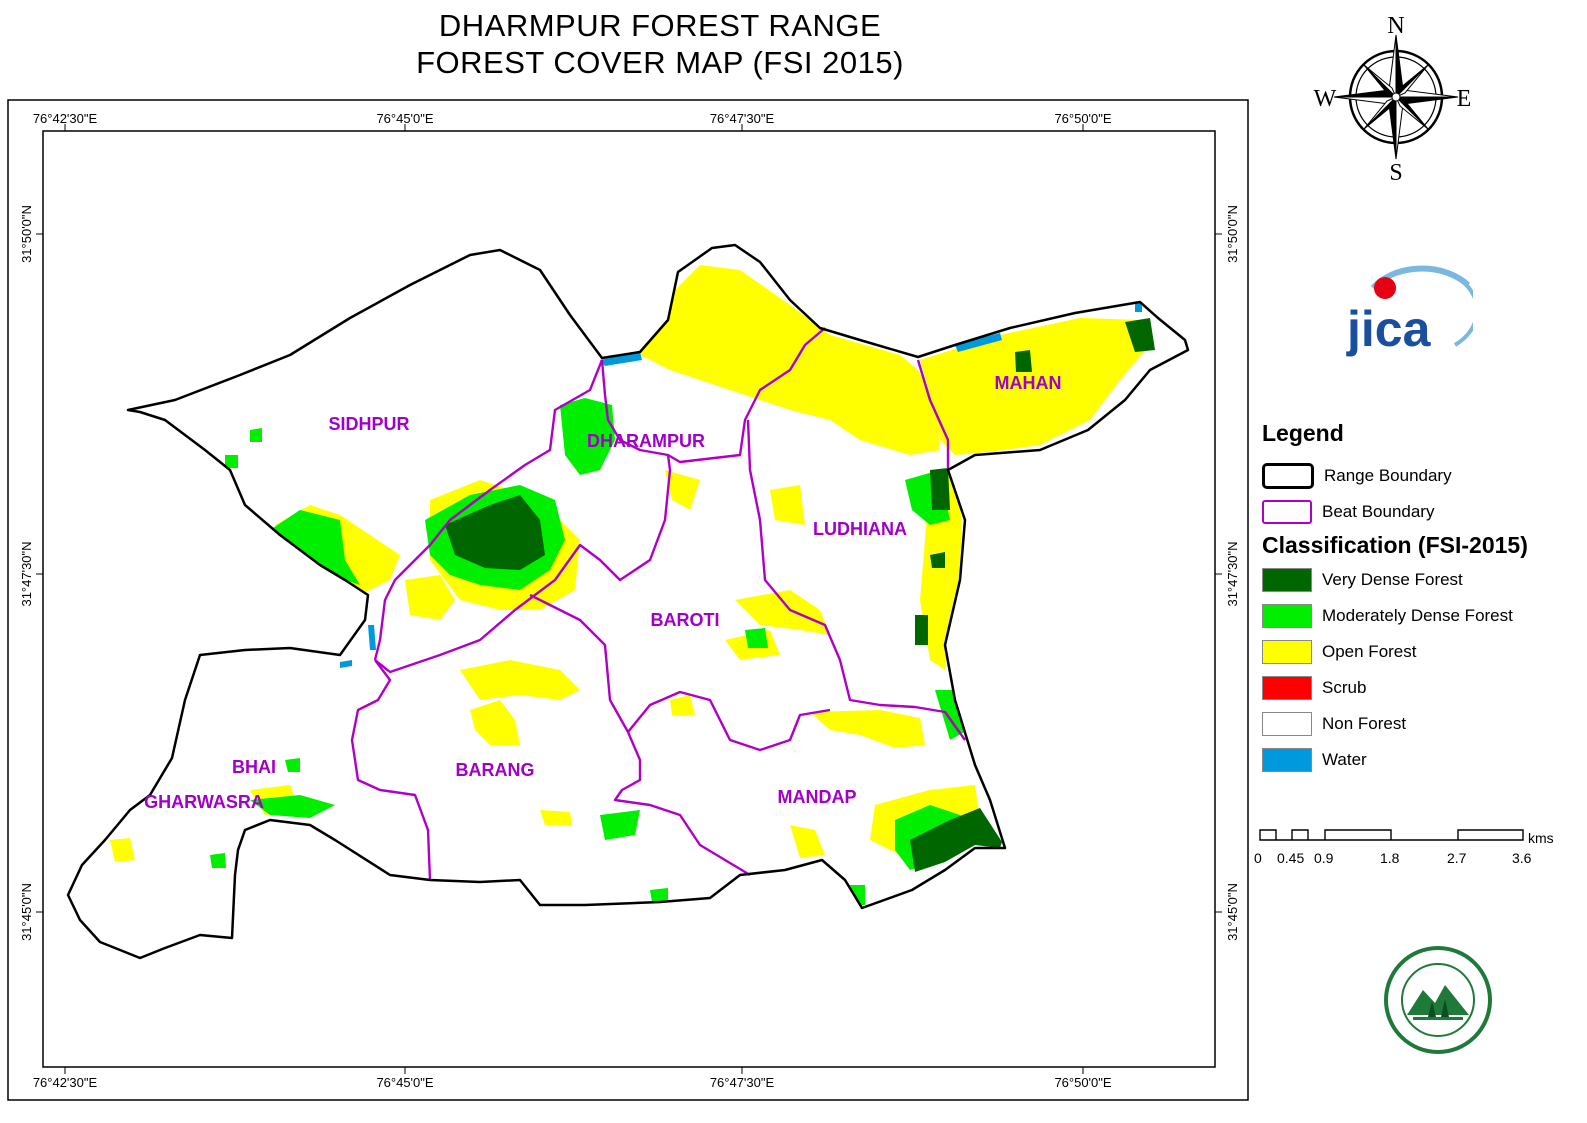 This screenshot has width=1587, height=1123. I want to click on jica-logo-icon: JICA, so click(1409, 311).